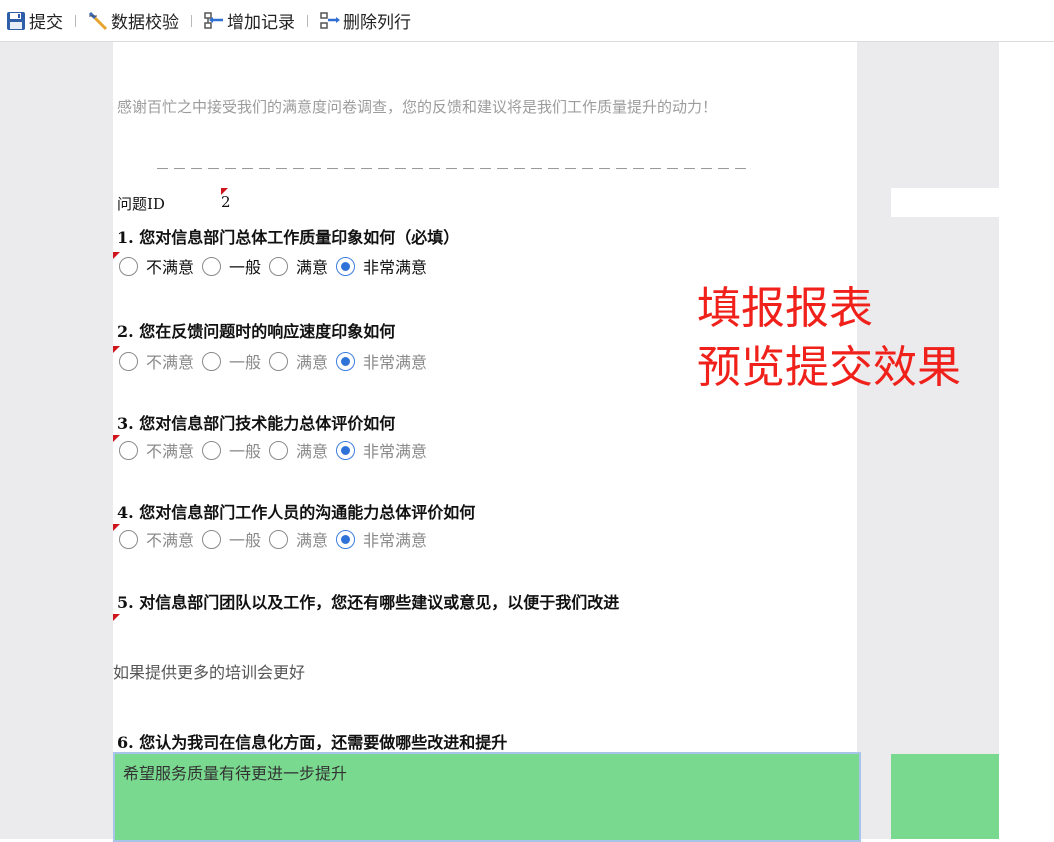 The width and height of the screenshot is (1054, 842). I want to click on side-highlight-cell, so click(945, 796).